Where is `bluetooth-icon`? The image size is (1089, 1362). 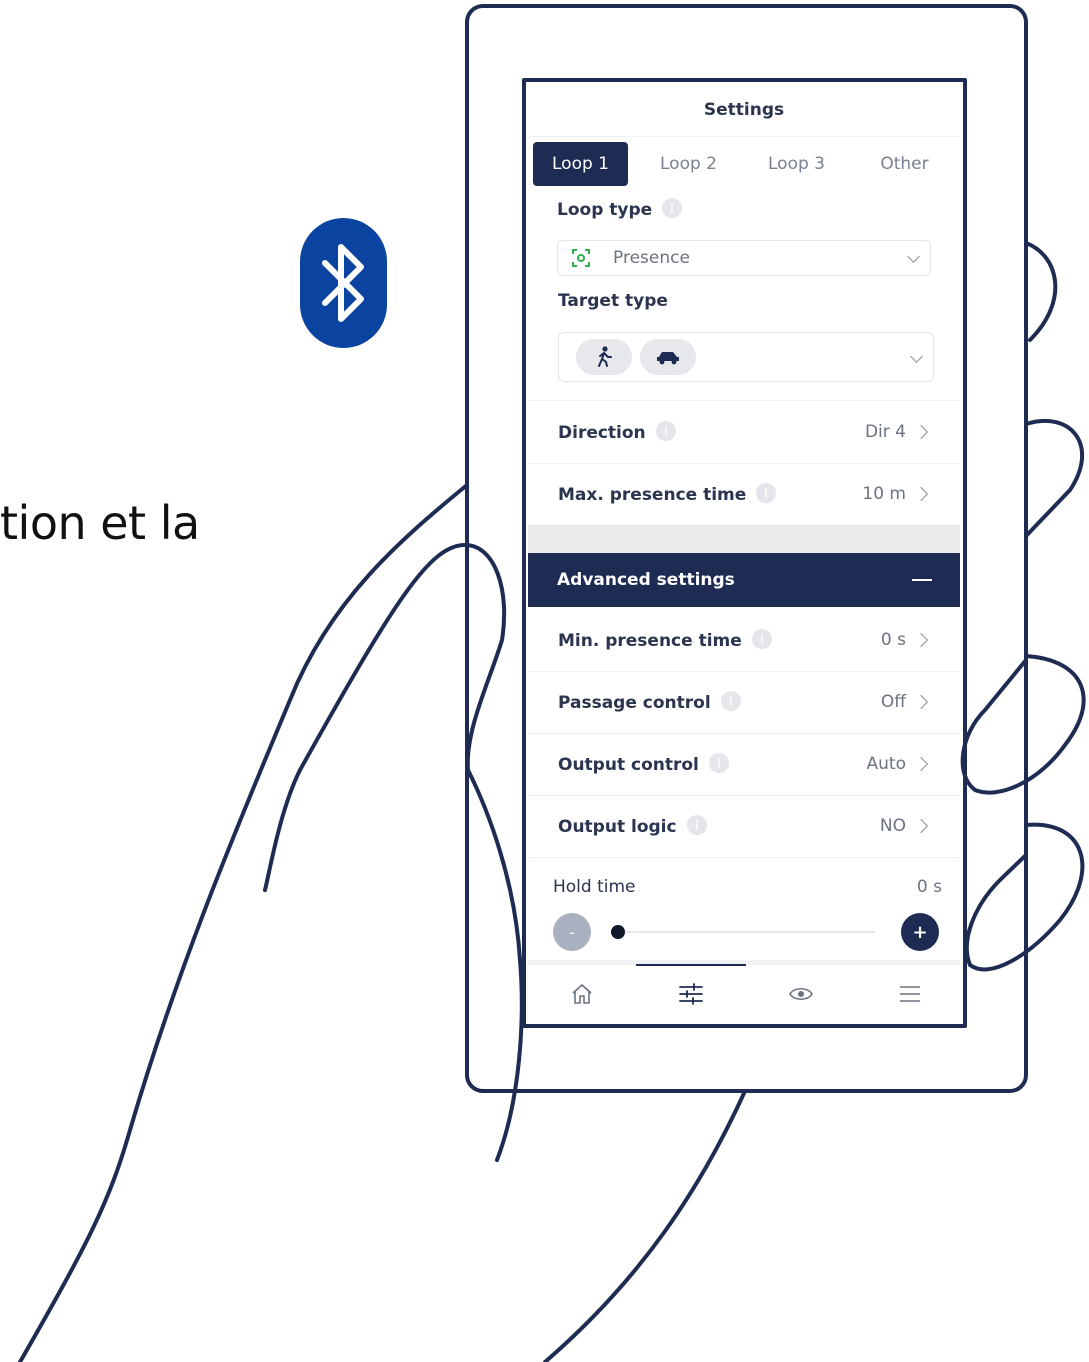
bluetooth-icon is located at coordinates (343, 283).